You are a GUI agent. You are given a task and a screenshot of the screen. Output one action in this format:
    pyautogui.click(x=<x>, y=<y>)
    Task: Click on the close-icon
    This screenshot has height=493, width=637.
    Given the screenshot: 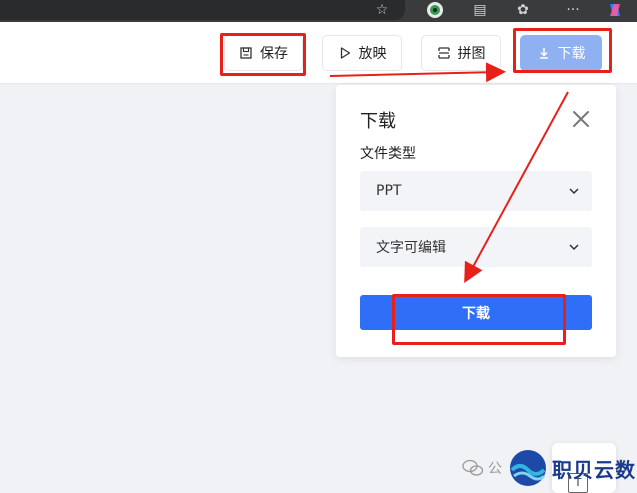 What is the action you would take?
    pyautogui.click(x=581, y=119)
    